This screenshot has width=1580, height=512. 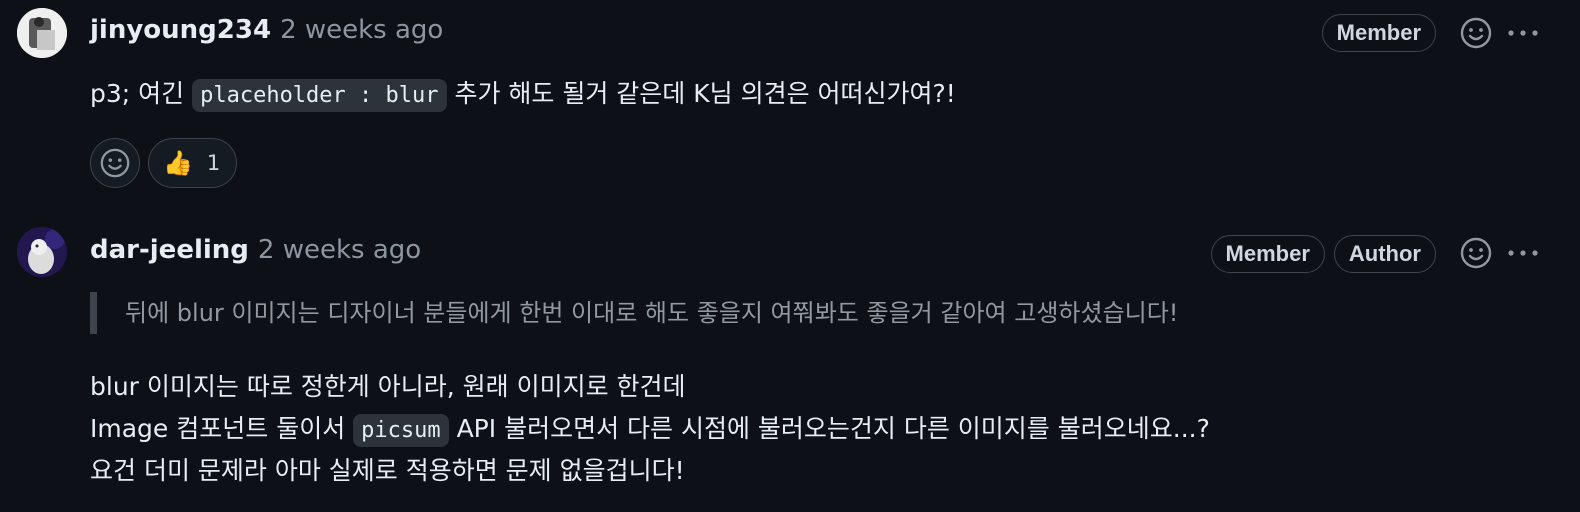 I want to click on comment-header: jinyoung234 2 weeks ago, so click(x=266, y=30).